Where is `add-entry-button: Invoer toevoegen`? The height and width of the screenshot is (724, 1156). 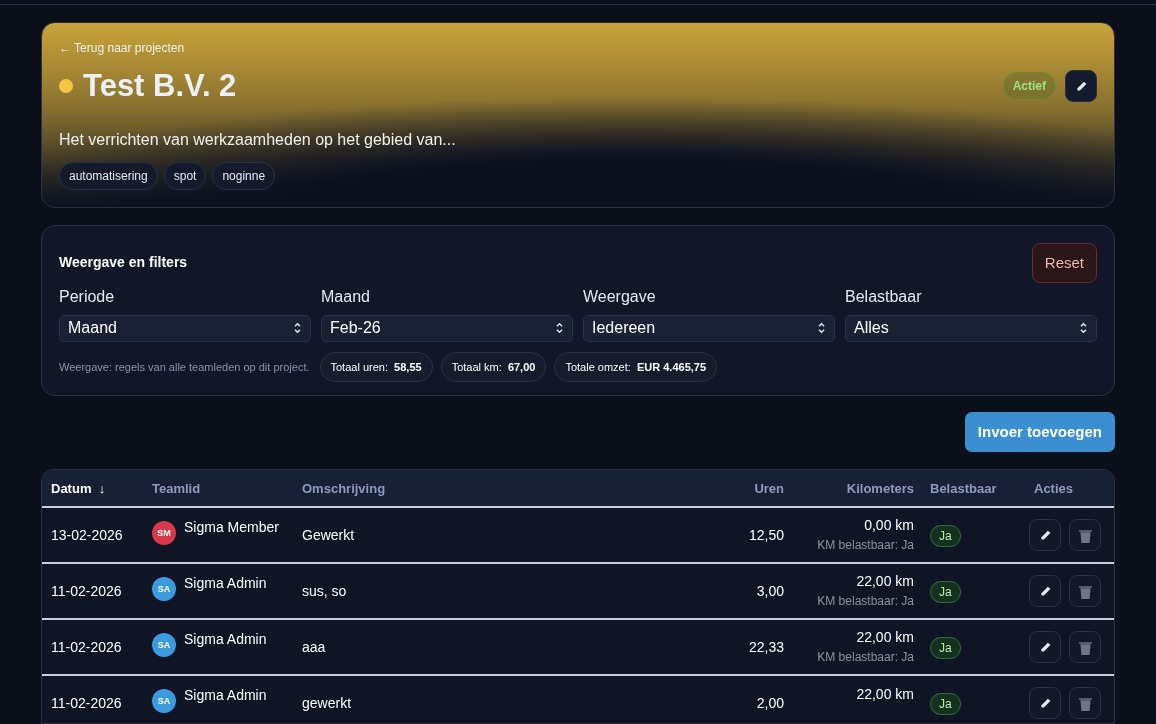 add-entry-button: Invoer toevoegen is located at coordinates (1039, 432).